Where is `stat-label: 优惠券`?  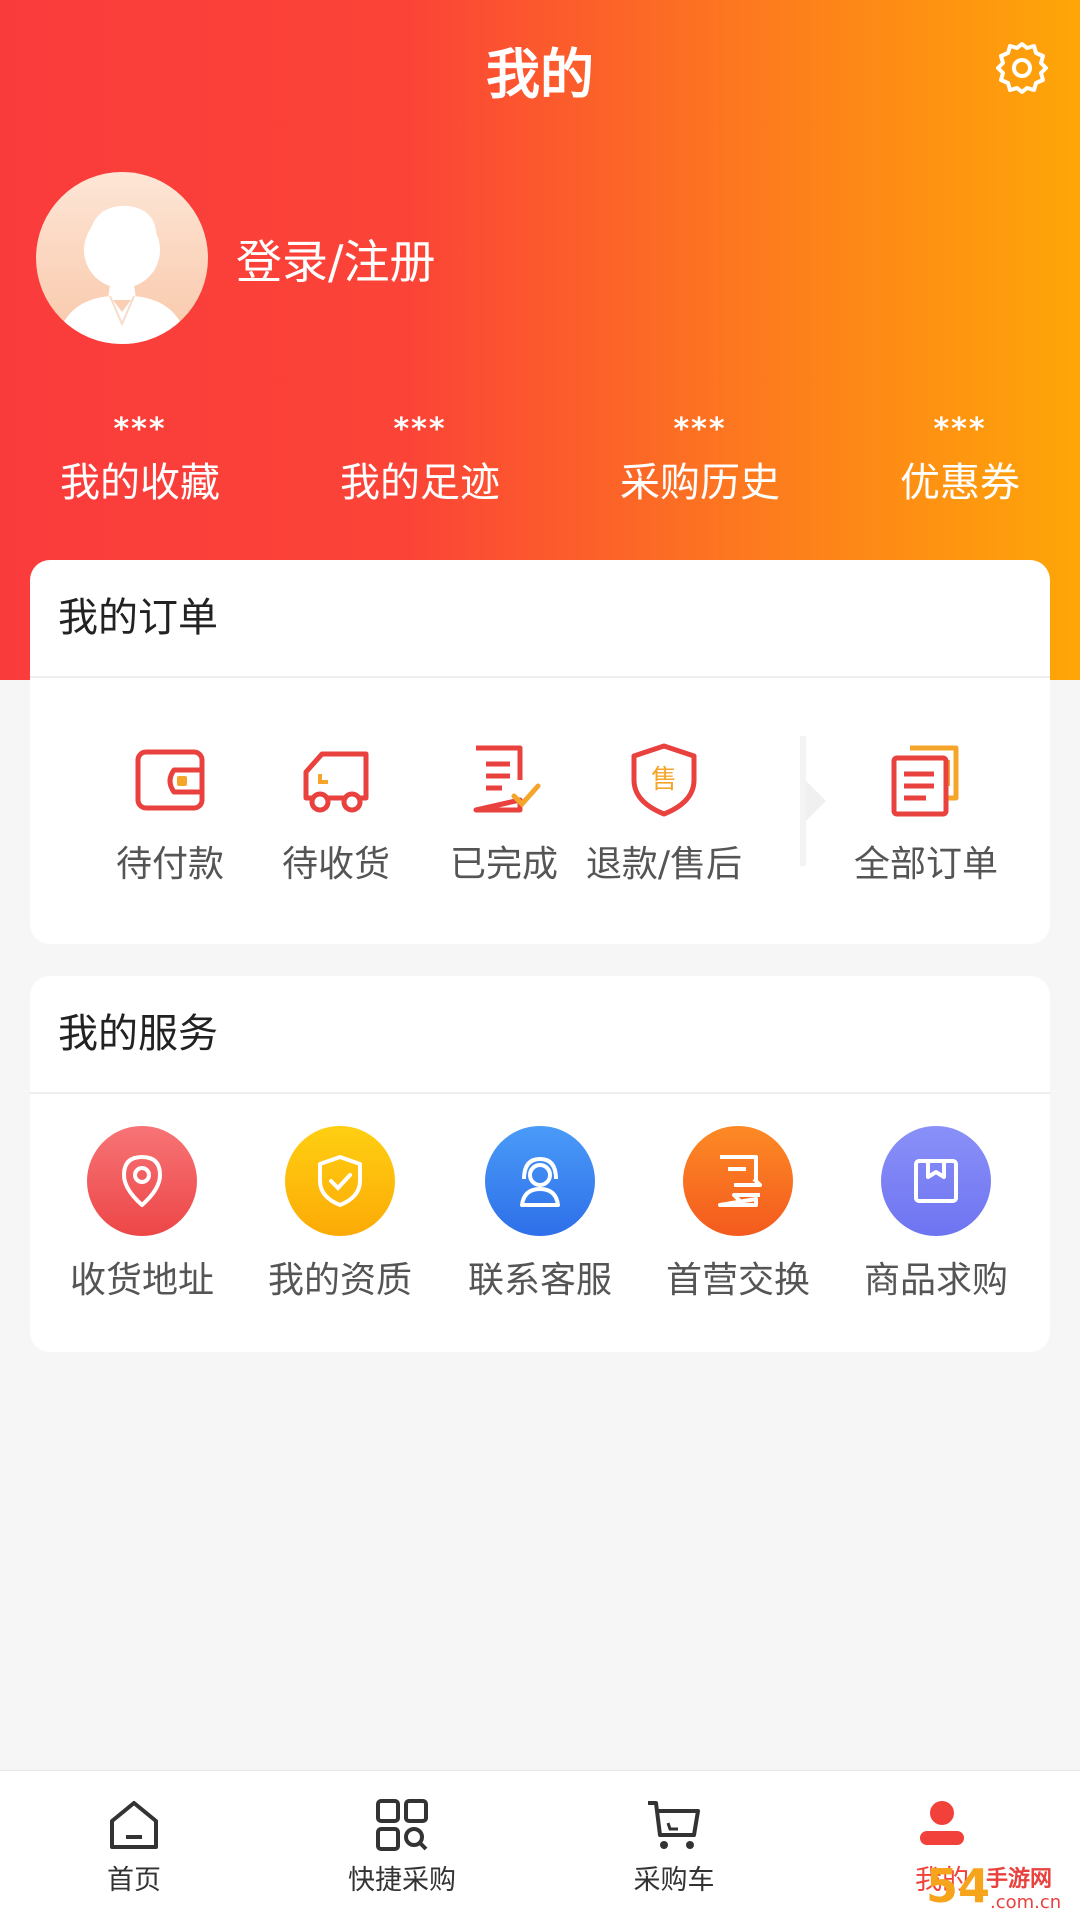 stat-label: 优惠券 is located at coordinates (960, 483).